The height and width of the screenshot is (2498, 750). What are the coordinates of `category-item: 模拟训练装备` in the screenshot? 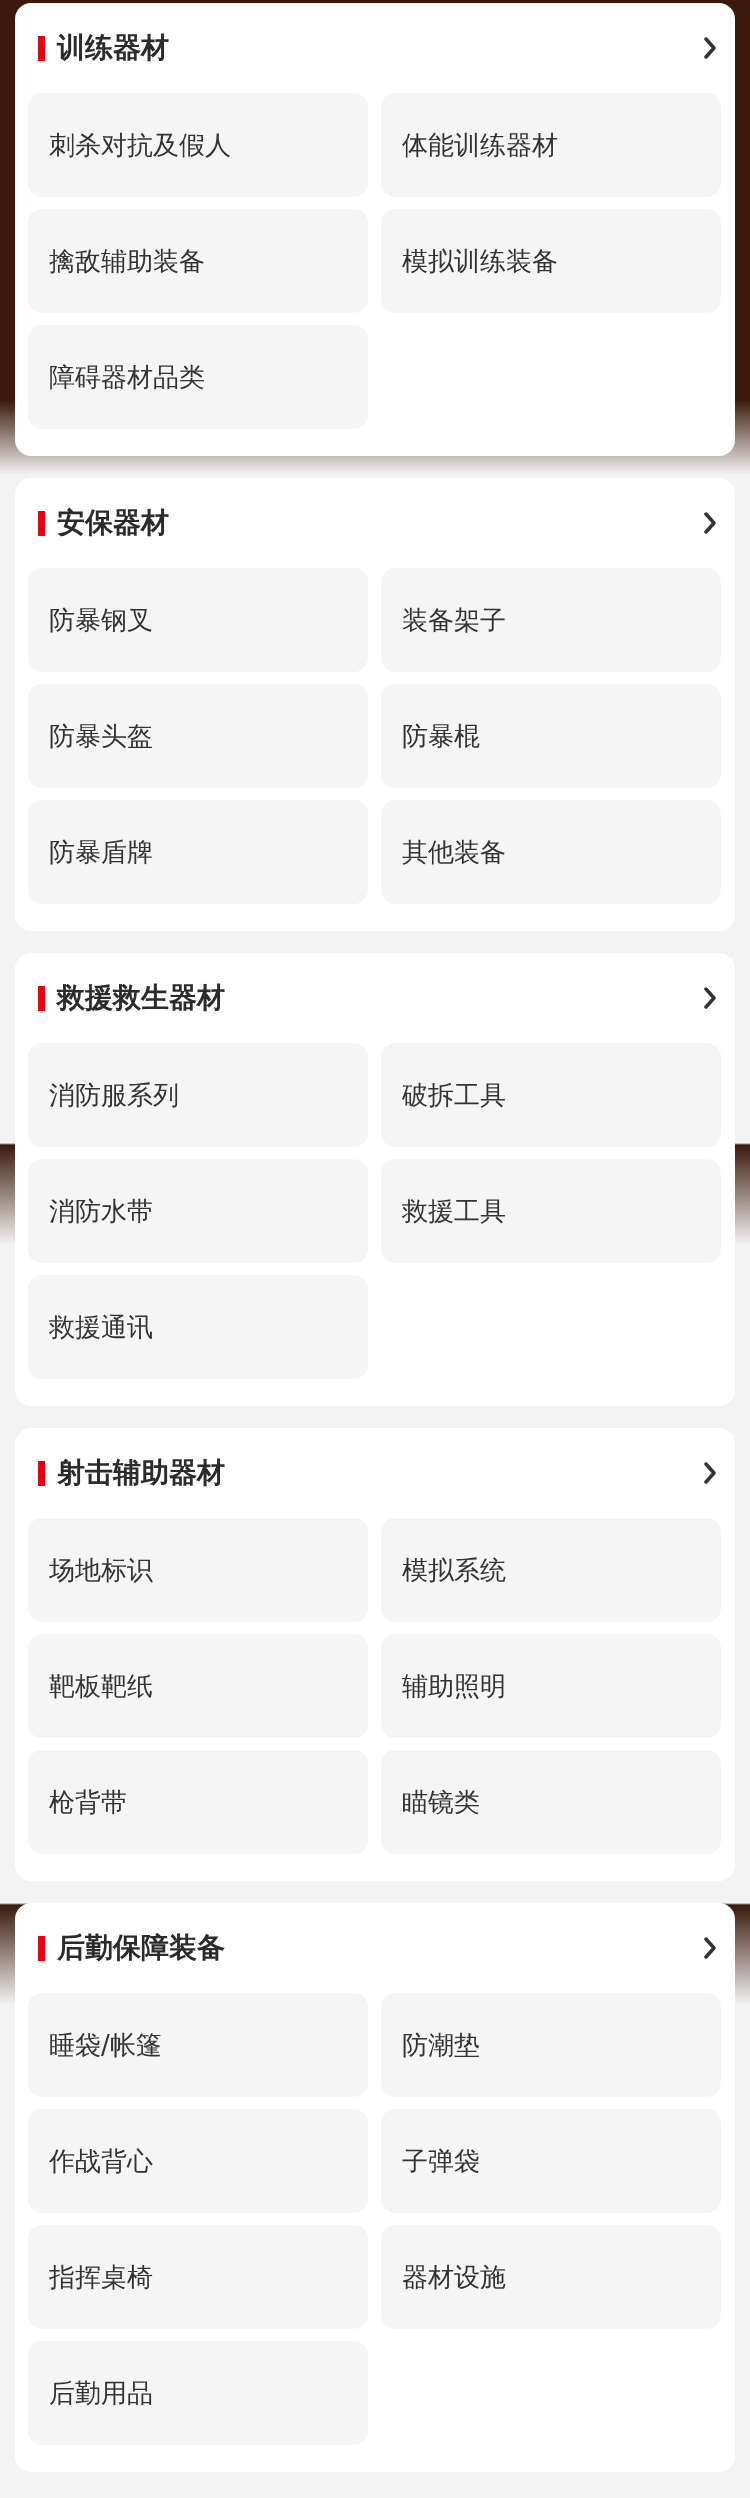 It's located at (551, 261).